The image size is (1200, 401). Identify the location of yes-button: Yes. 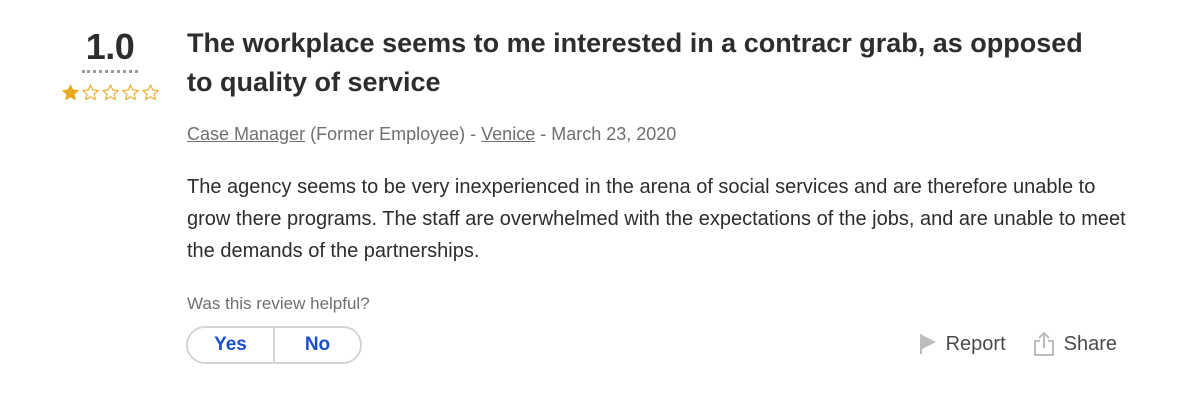
(230, 345).